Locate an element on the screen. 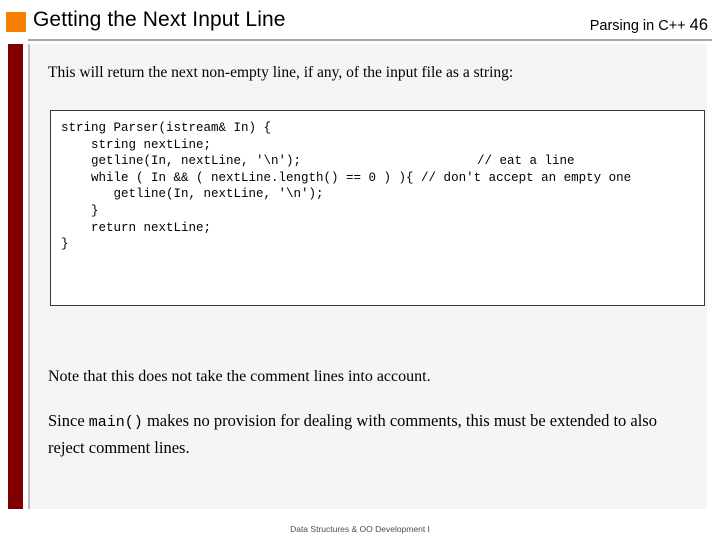 This screenshot has height=540, width=720. course-label: Parsing in C++ is located at coordinates (637, 26).